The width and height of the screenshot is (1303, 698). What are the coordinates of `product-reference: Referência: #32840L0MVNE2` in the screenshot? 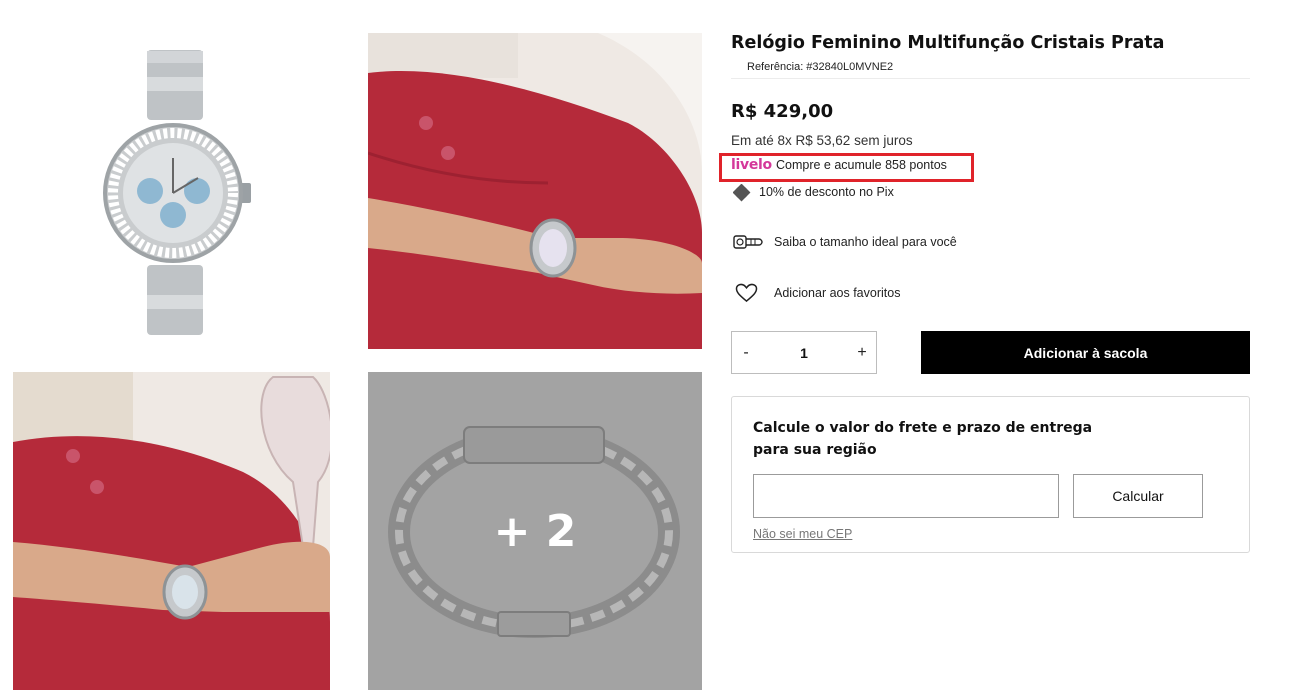 It's located at (820, 67).